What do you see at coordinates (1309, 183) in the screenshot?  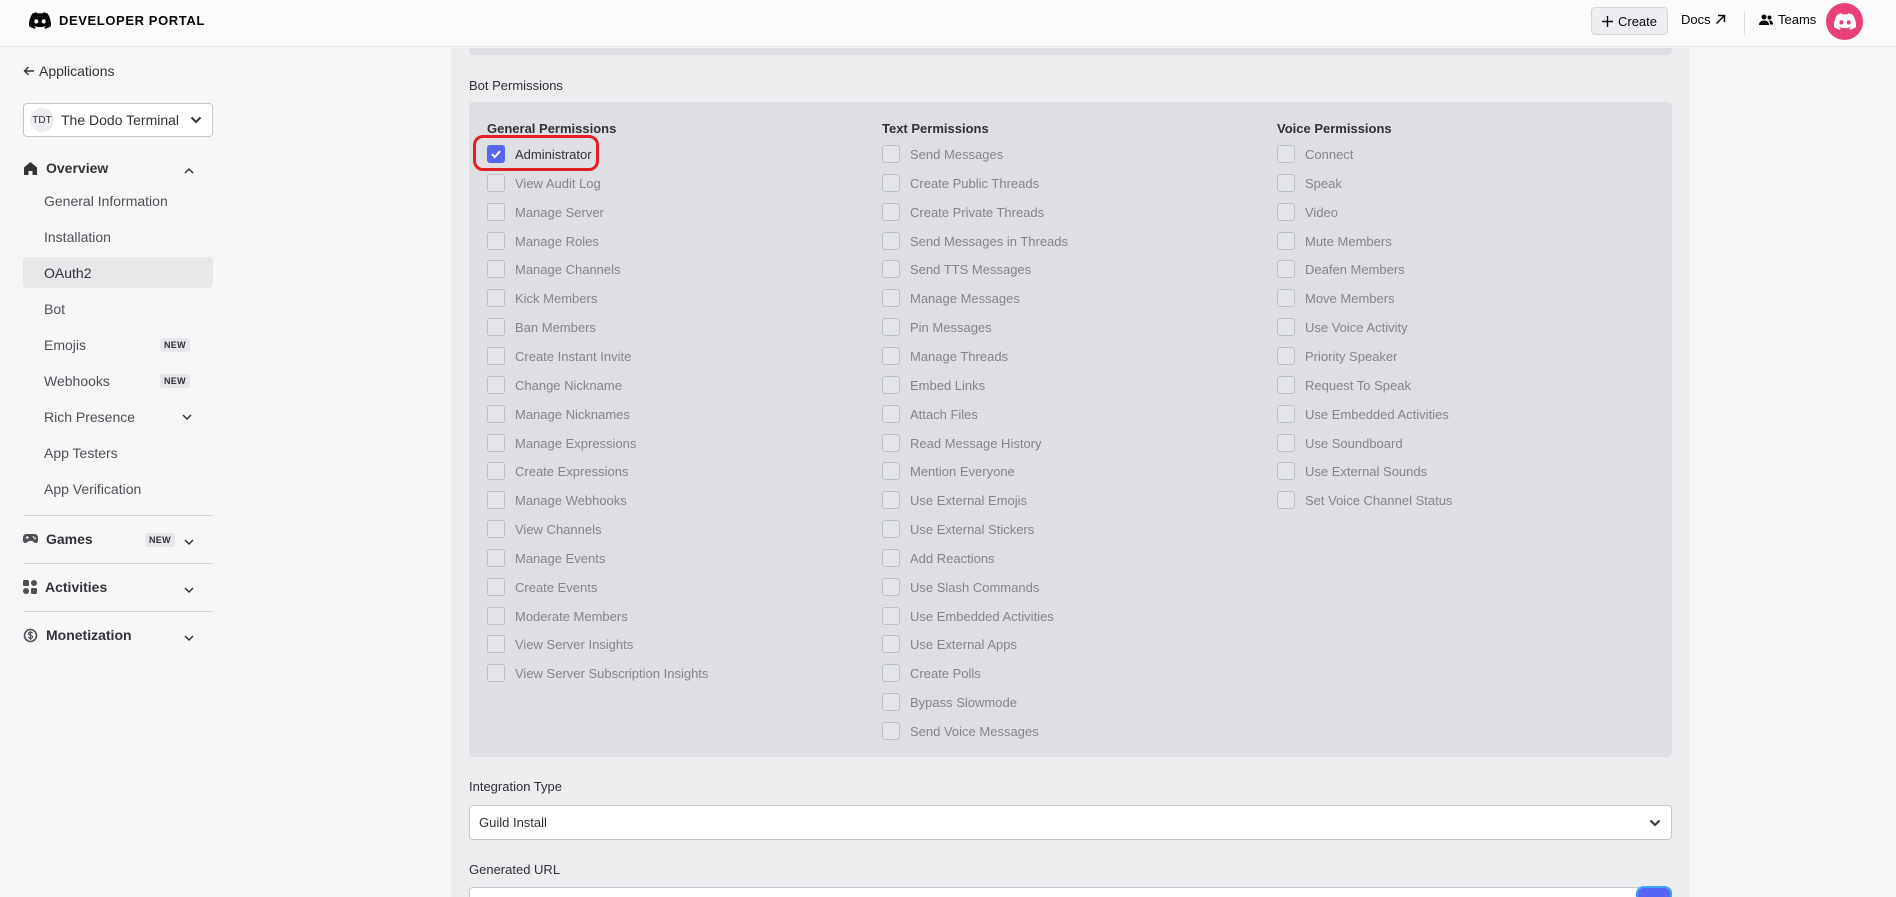 I see `permission-checkbox-row: Speak` at bounding box center [1309, 183].